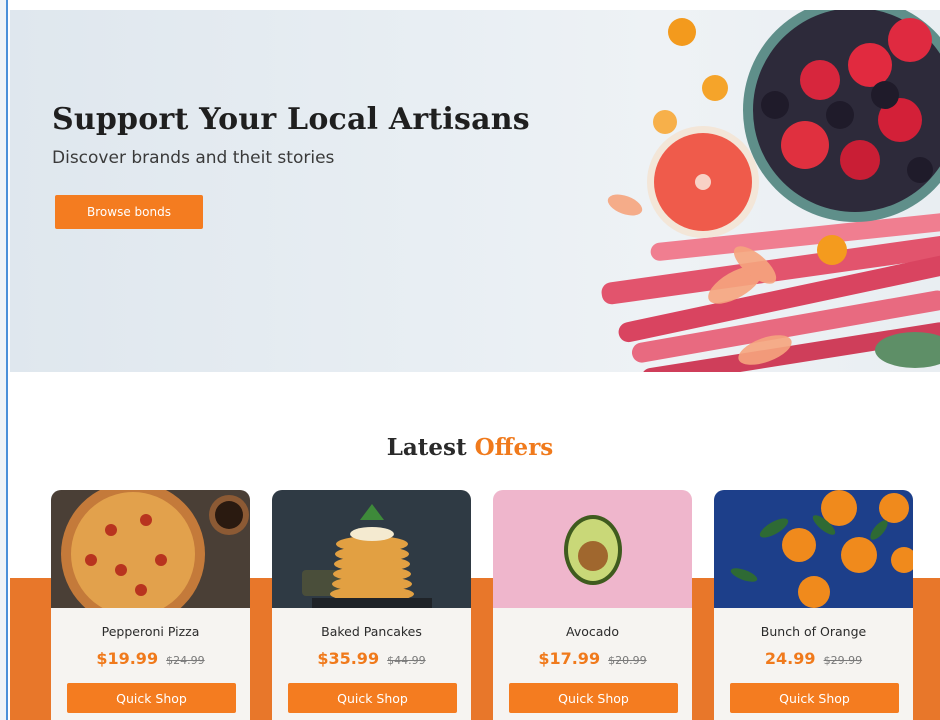 The height and width of the screenshot is (720, 940). Describe the element at coordinates (569, 658) in the screenshot. I see `sale-price: $17.99` at that location.